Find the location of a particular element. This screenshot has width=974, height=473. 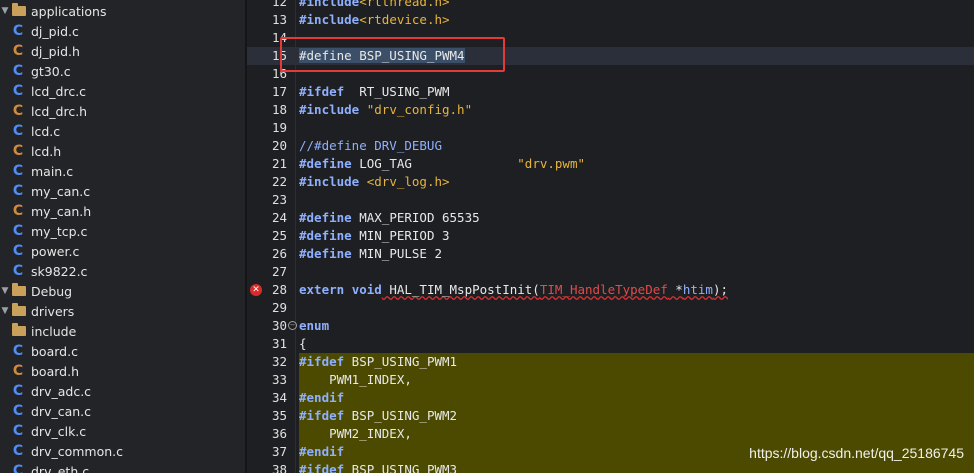

code-line: 17 #ifdef RT_USING_PWM is located at coordinates (610, 92).